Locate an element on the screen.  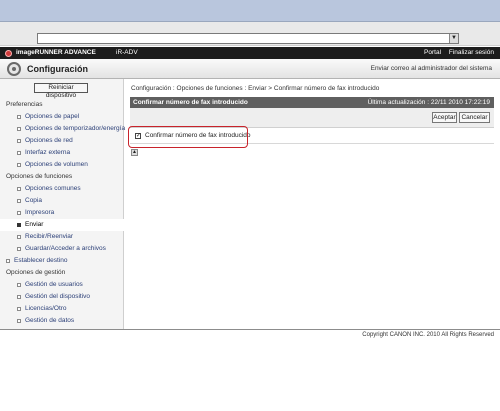
sidebar-item-label: Copia is located at coordinates (33, 200).